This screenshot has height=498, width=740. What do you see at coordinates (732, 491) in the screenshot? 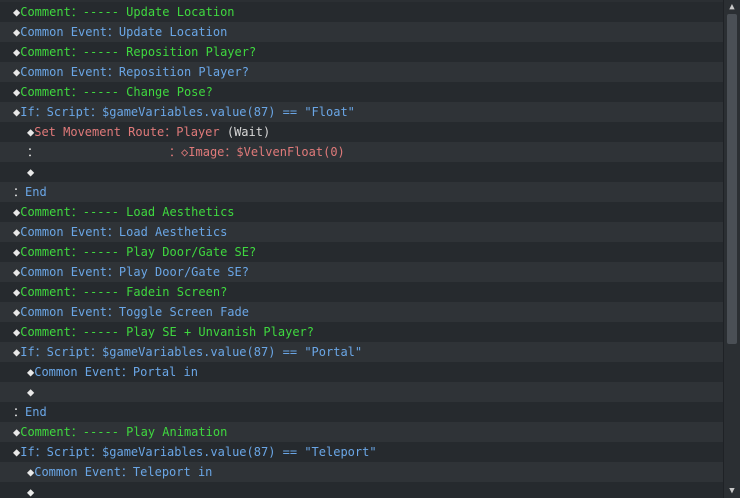
I see `scroll-down-icon: ▼` at bounding box center [732, 491].